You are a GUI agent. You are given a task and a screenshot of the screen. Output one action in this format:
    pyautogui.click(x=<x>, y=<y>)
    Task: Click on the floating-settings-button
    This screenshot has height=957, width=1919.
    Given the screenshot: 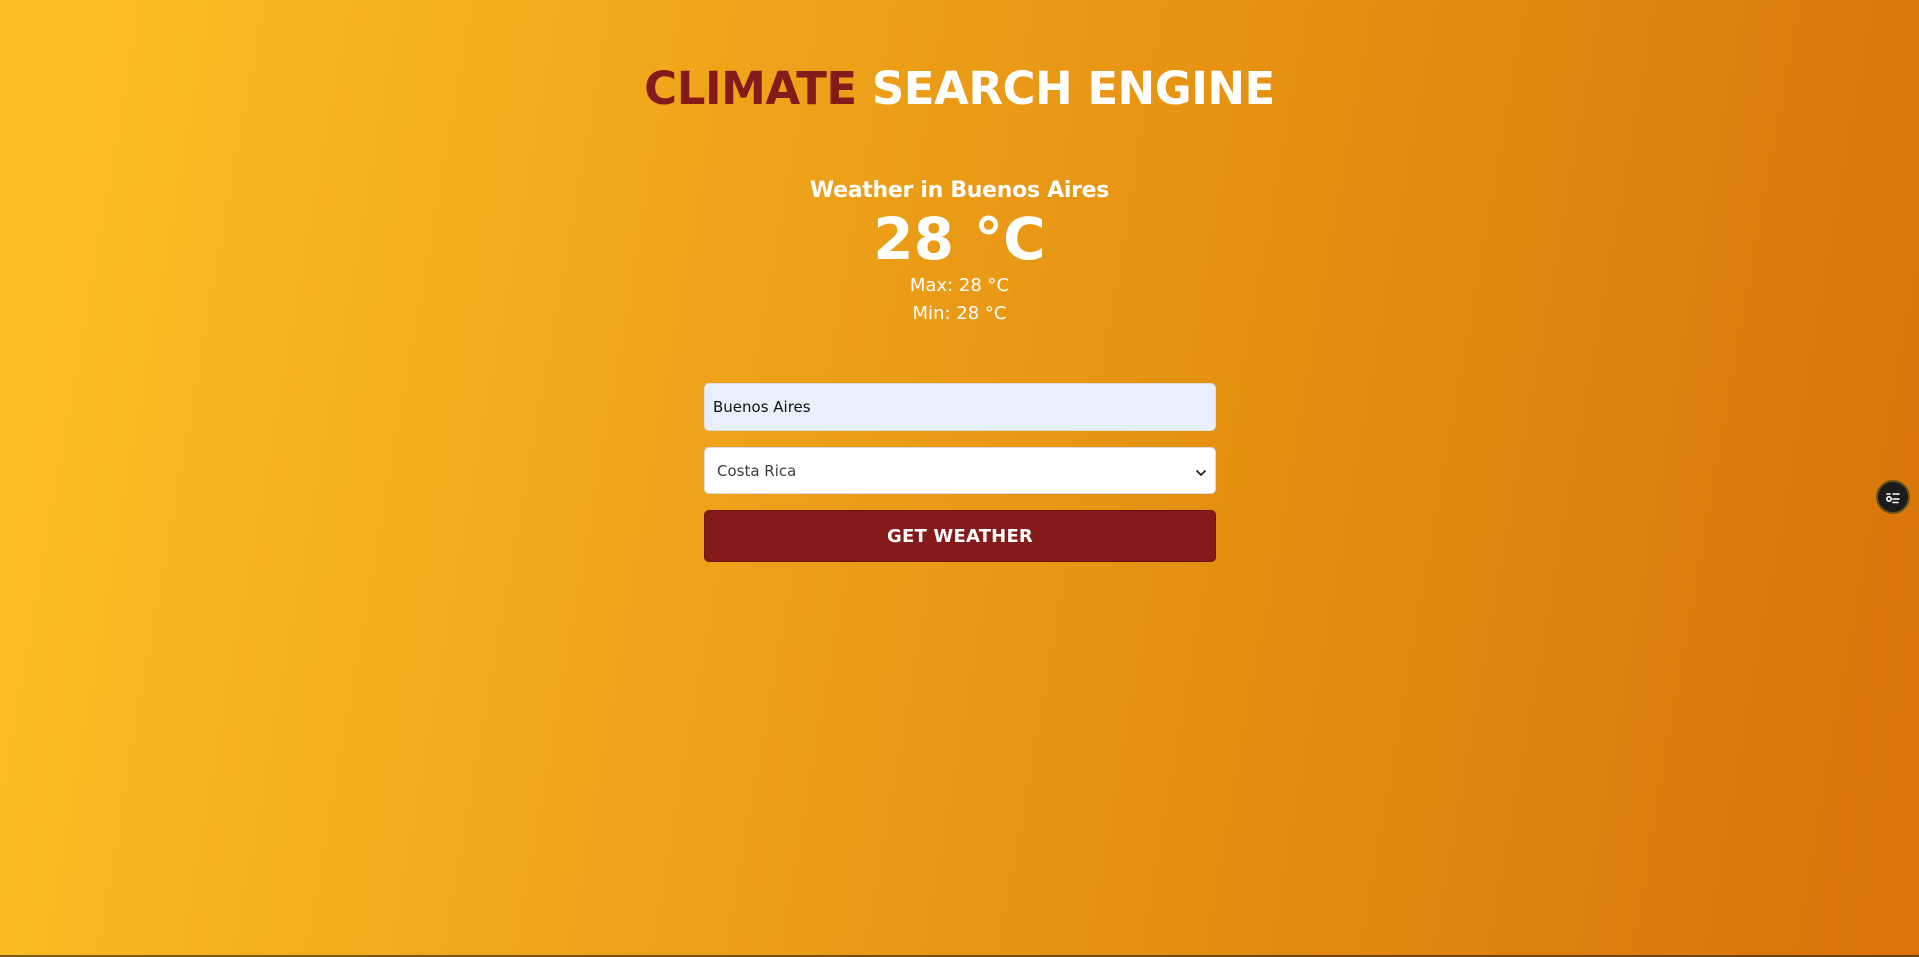 What is the action you would take?
    pyautogui.click(x=1893, y=497)
    